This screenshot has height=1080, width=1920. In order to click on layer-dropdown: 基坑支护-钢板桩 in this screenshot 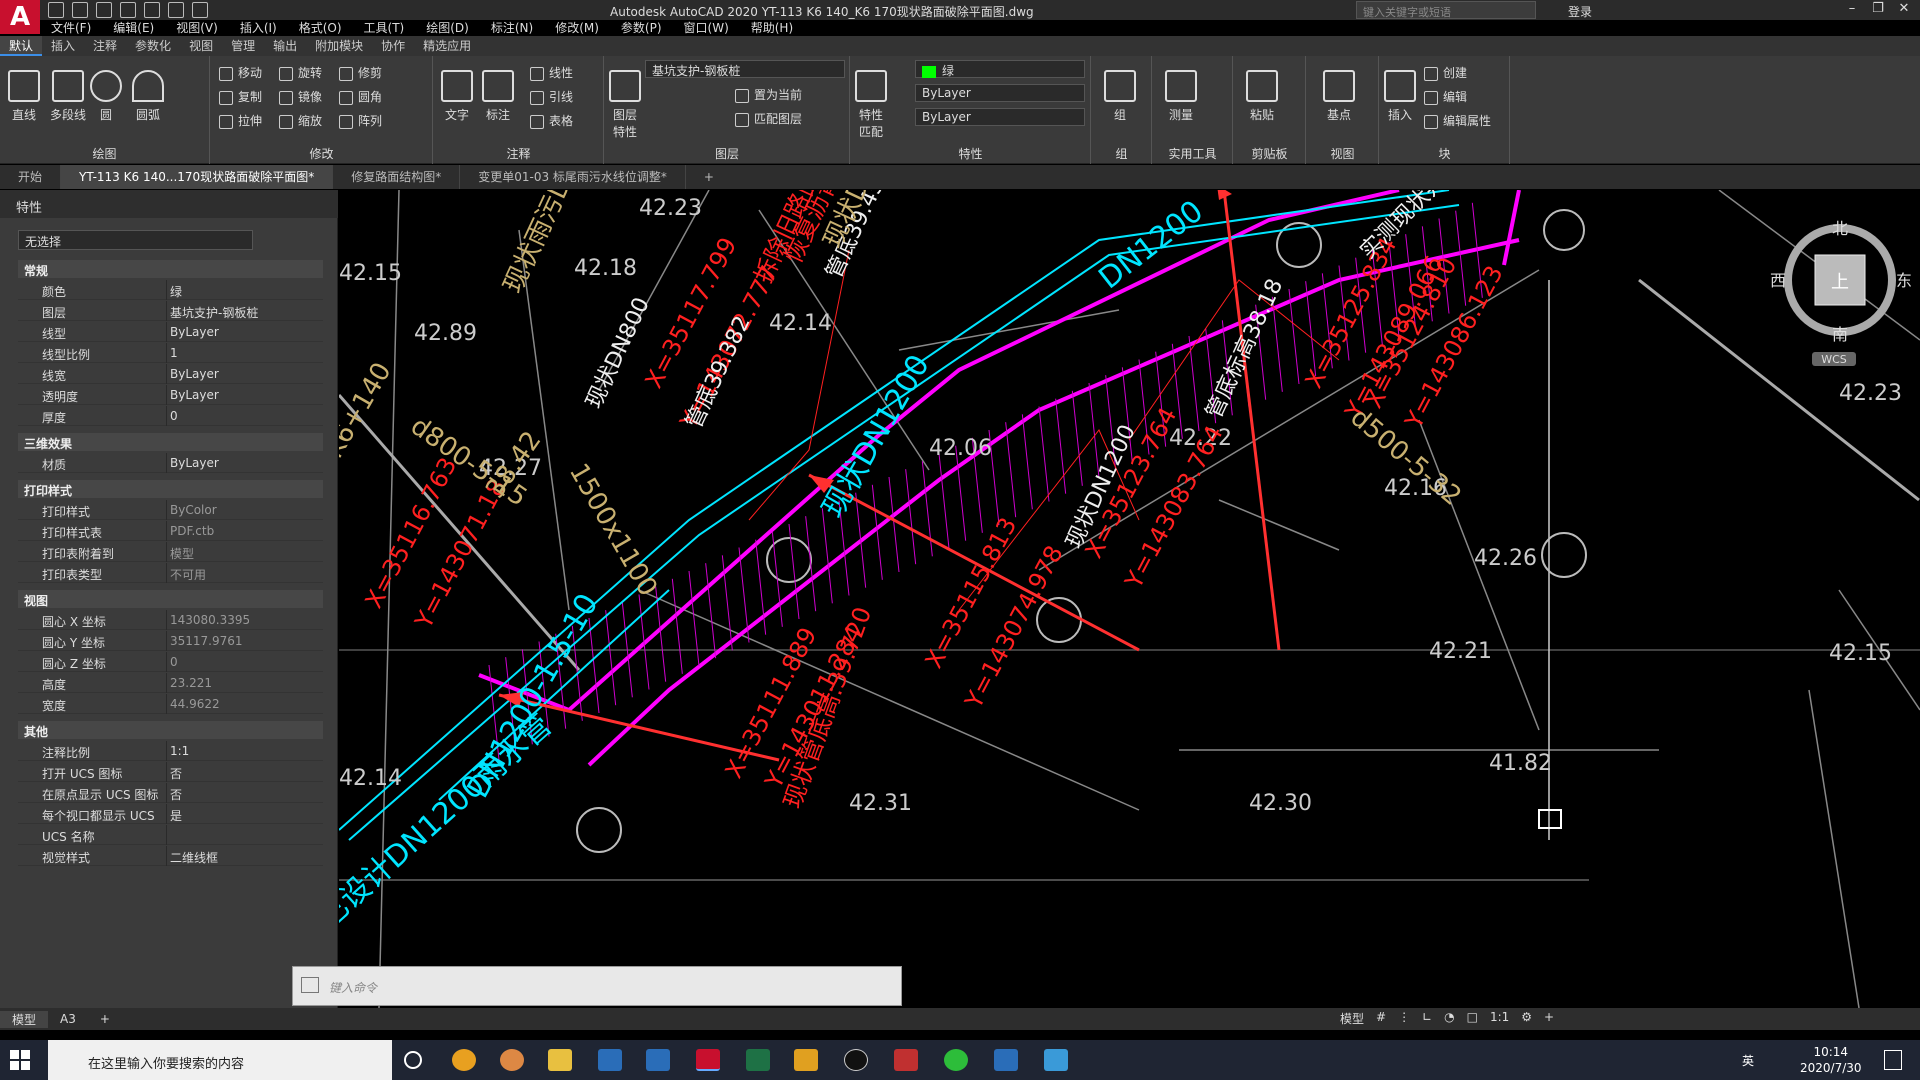, I will do `click(745, 69)`.